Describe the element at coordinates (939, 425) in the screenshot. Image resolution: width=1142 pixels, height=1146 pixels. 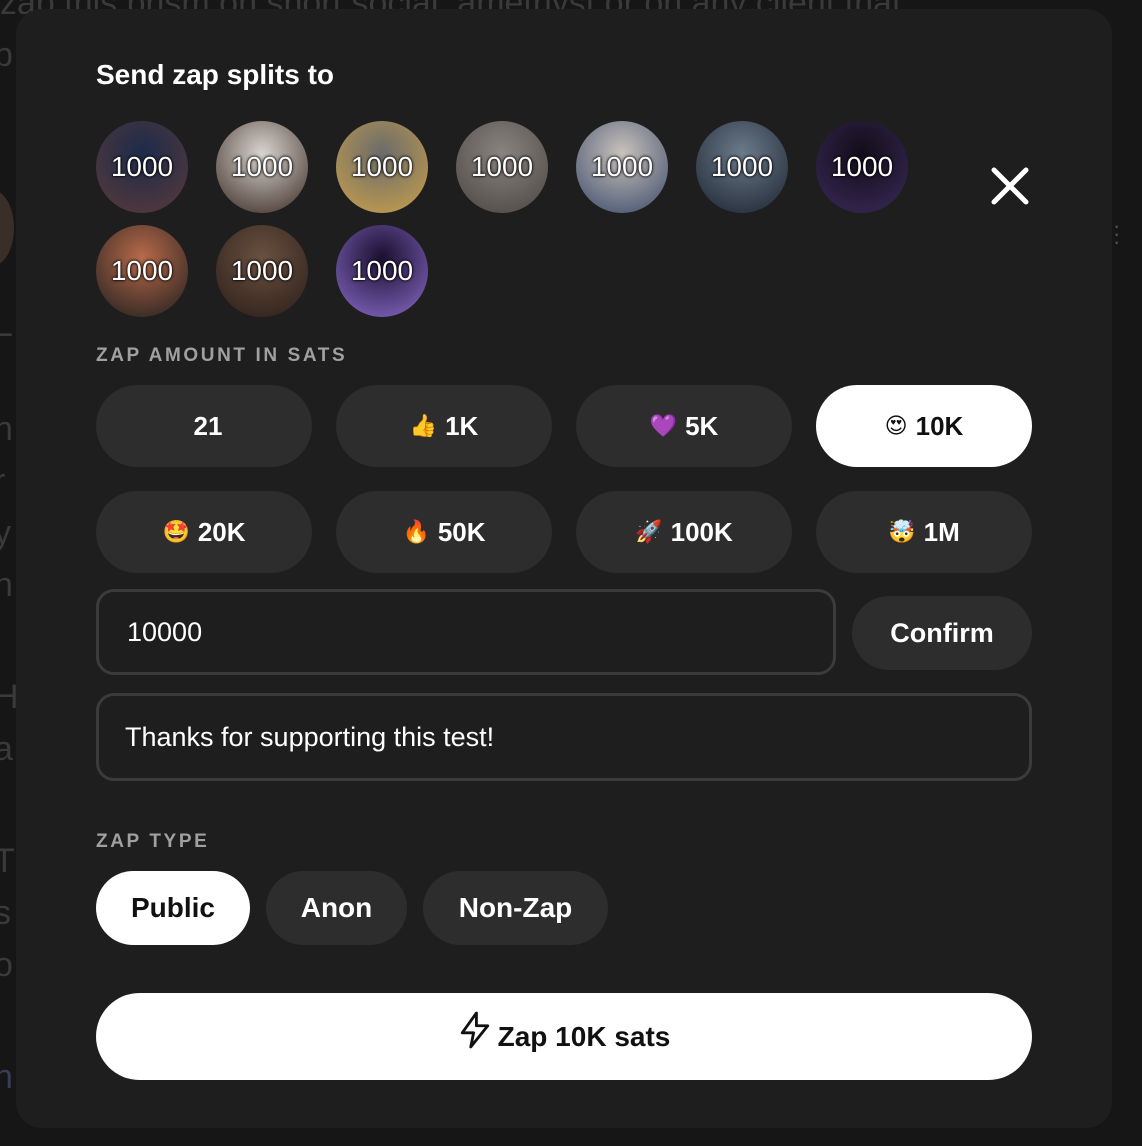
I see `preset-label: 10K` at that location.